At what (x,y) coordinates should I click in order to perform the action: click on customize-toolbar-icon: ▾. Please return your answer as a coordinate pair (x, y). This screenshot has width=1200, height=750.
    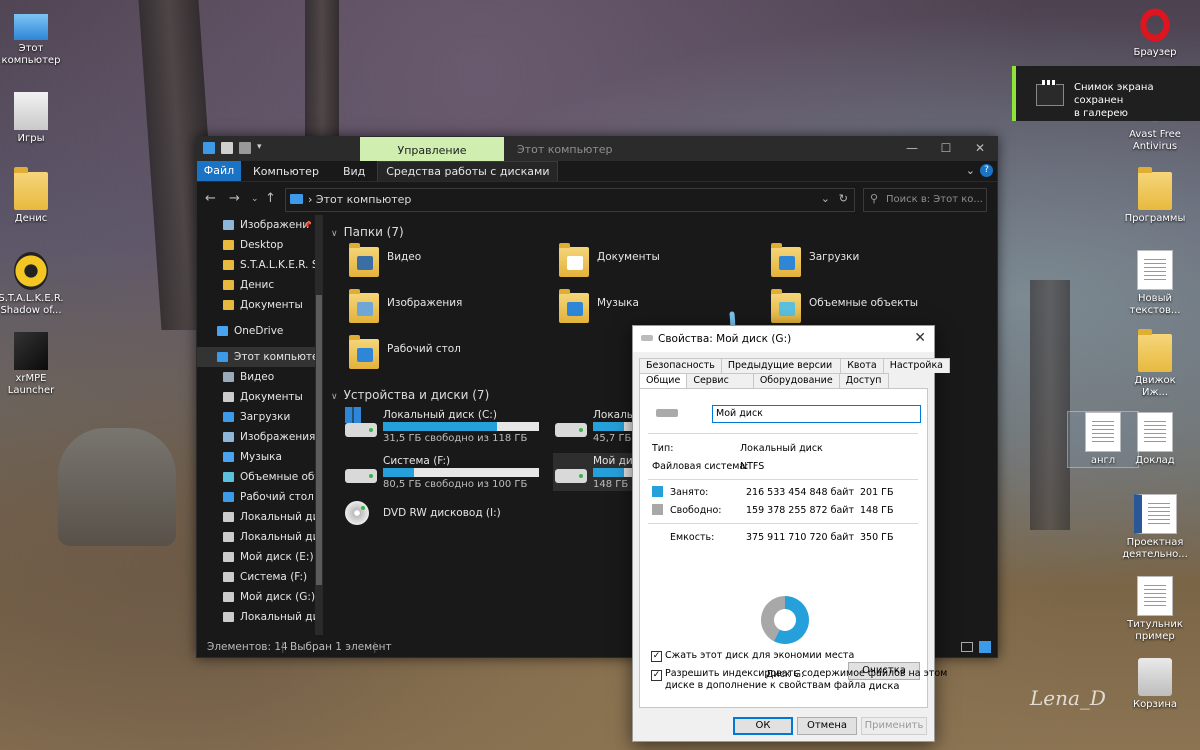
    Looking at the image, I should click on (261, 148).